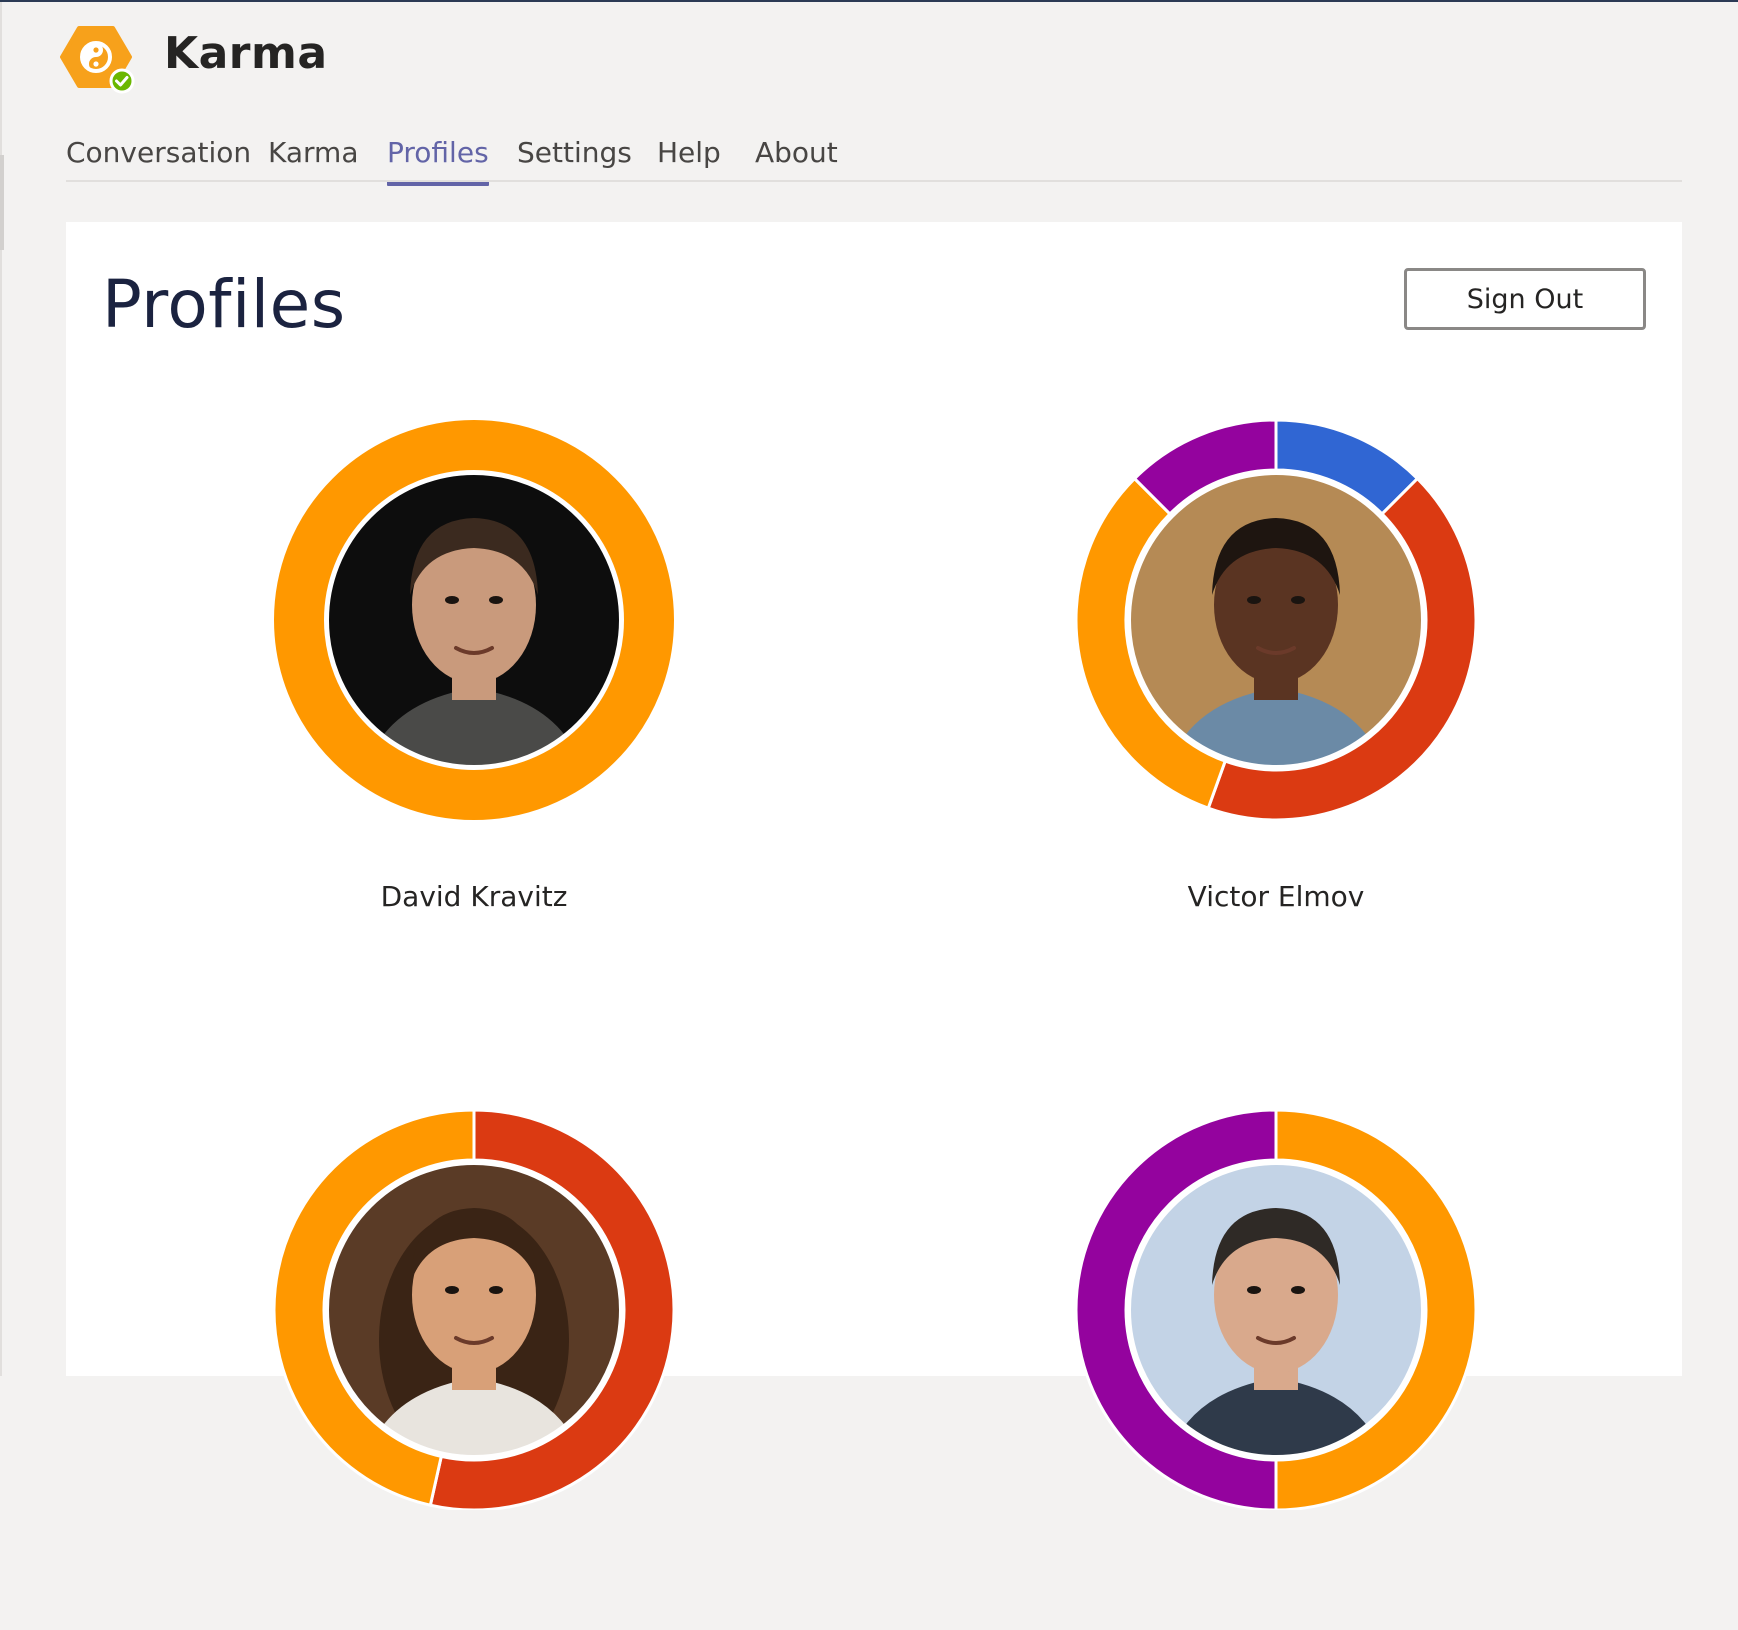 The image size is (1738, 1630). I want to click on tab-help: Help, so click(689, 152).